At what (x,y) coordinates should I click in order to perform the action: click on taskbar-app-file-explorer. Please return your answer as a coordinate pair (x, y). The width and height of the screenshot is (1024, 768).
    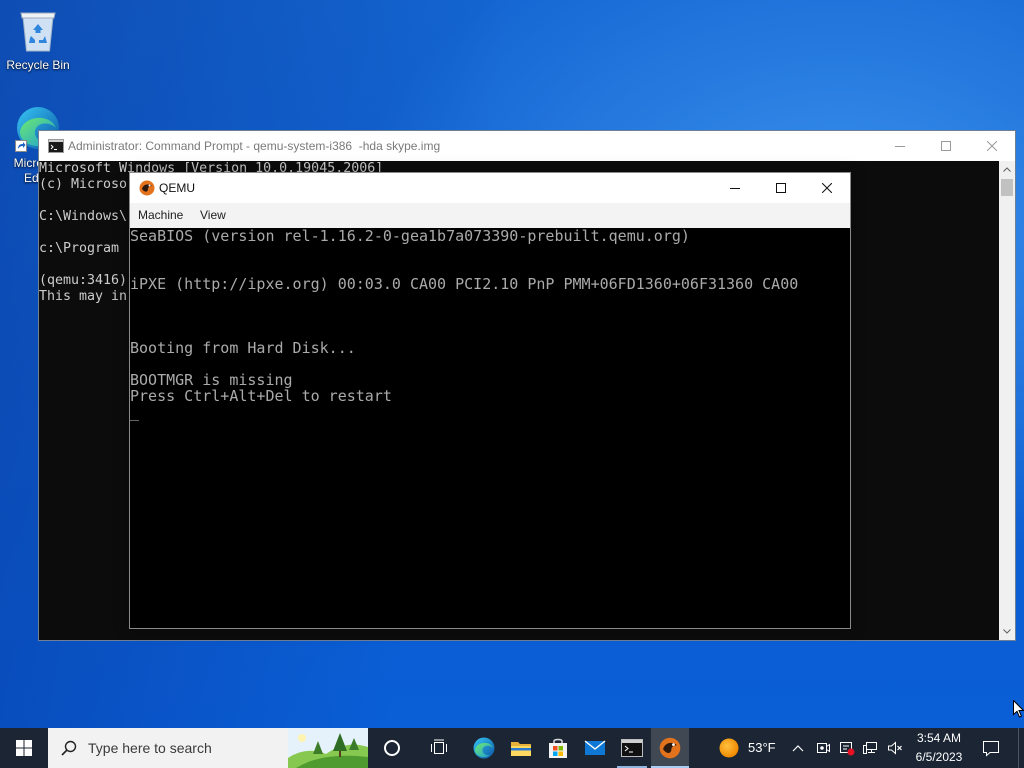
    Looking at the image, I should click on (521, 748).